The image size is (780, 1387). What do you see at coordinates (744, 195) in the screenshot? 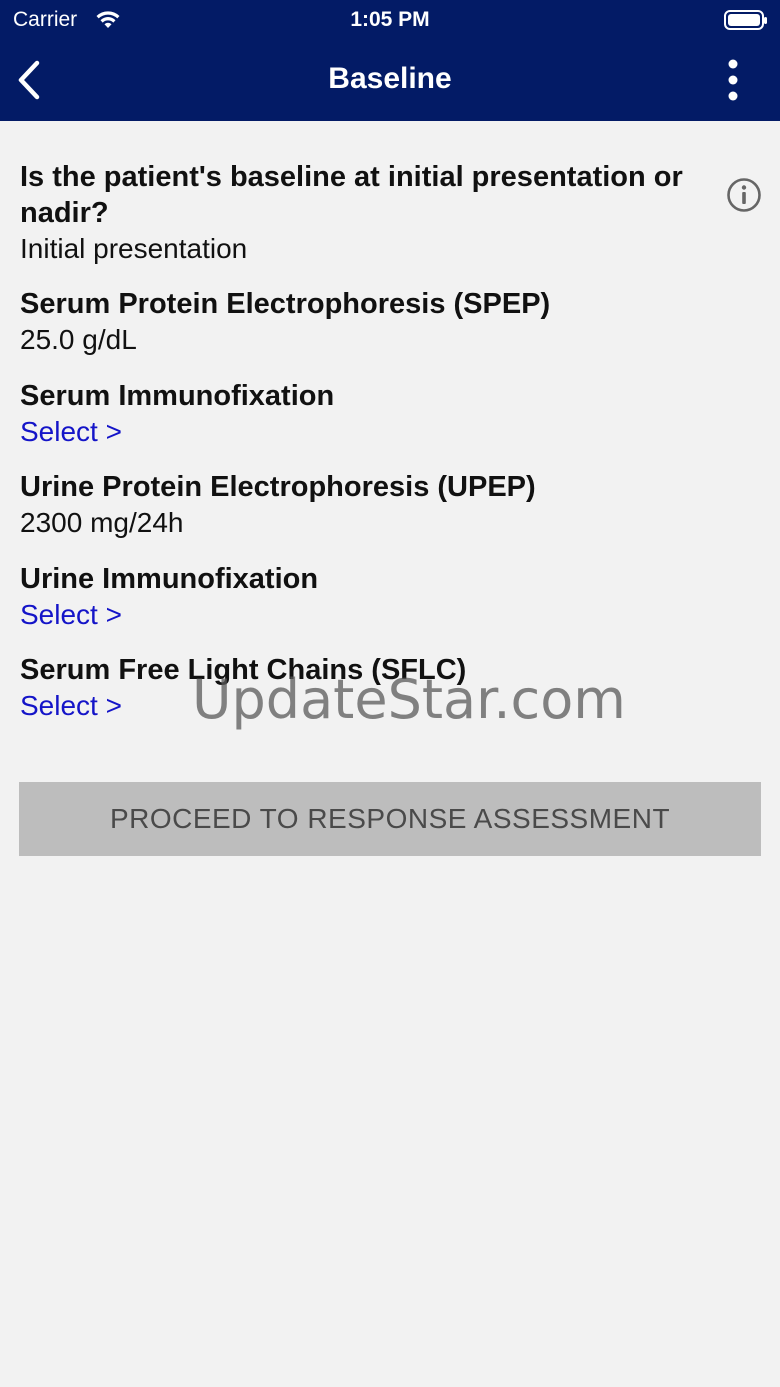
I see `info-circle-icon` at bounding box center [744, 195].